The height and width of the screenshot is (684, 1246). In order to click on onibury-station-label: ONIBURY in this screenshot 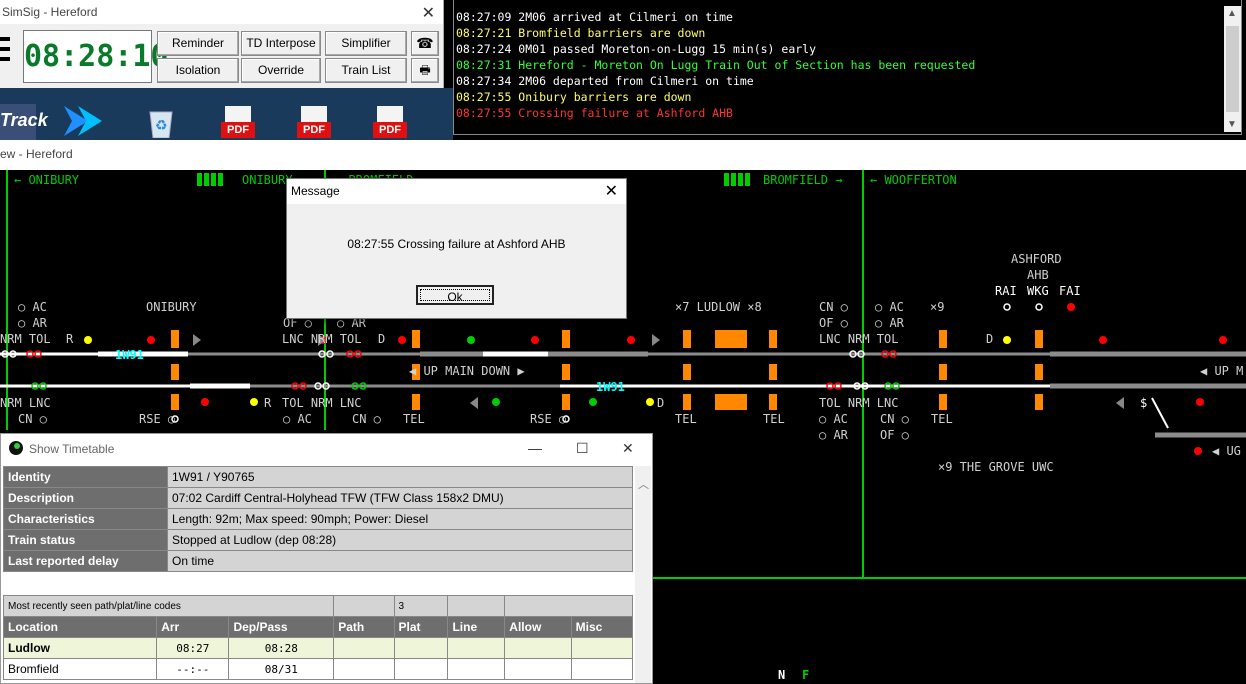, I will do `click(171, 307)`.